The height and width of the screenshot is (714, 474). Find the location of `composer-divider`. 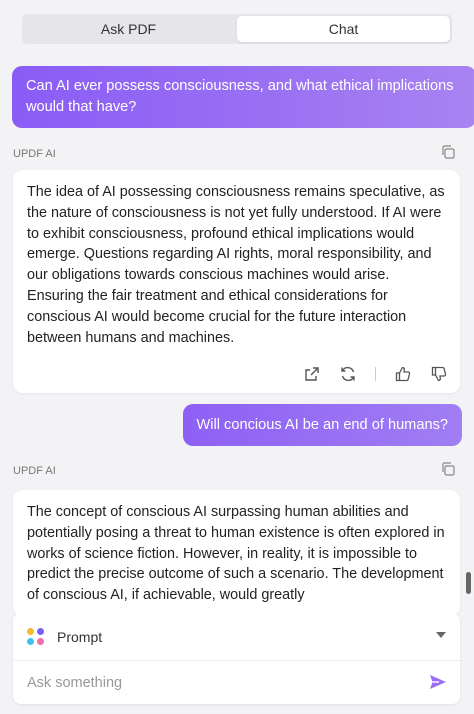

composer-divider is located at coordinates (236, 660).